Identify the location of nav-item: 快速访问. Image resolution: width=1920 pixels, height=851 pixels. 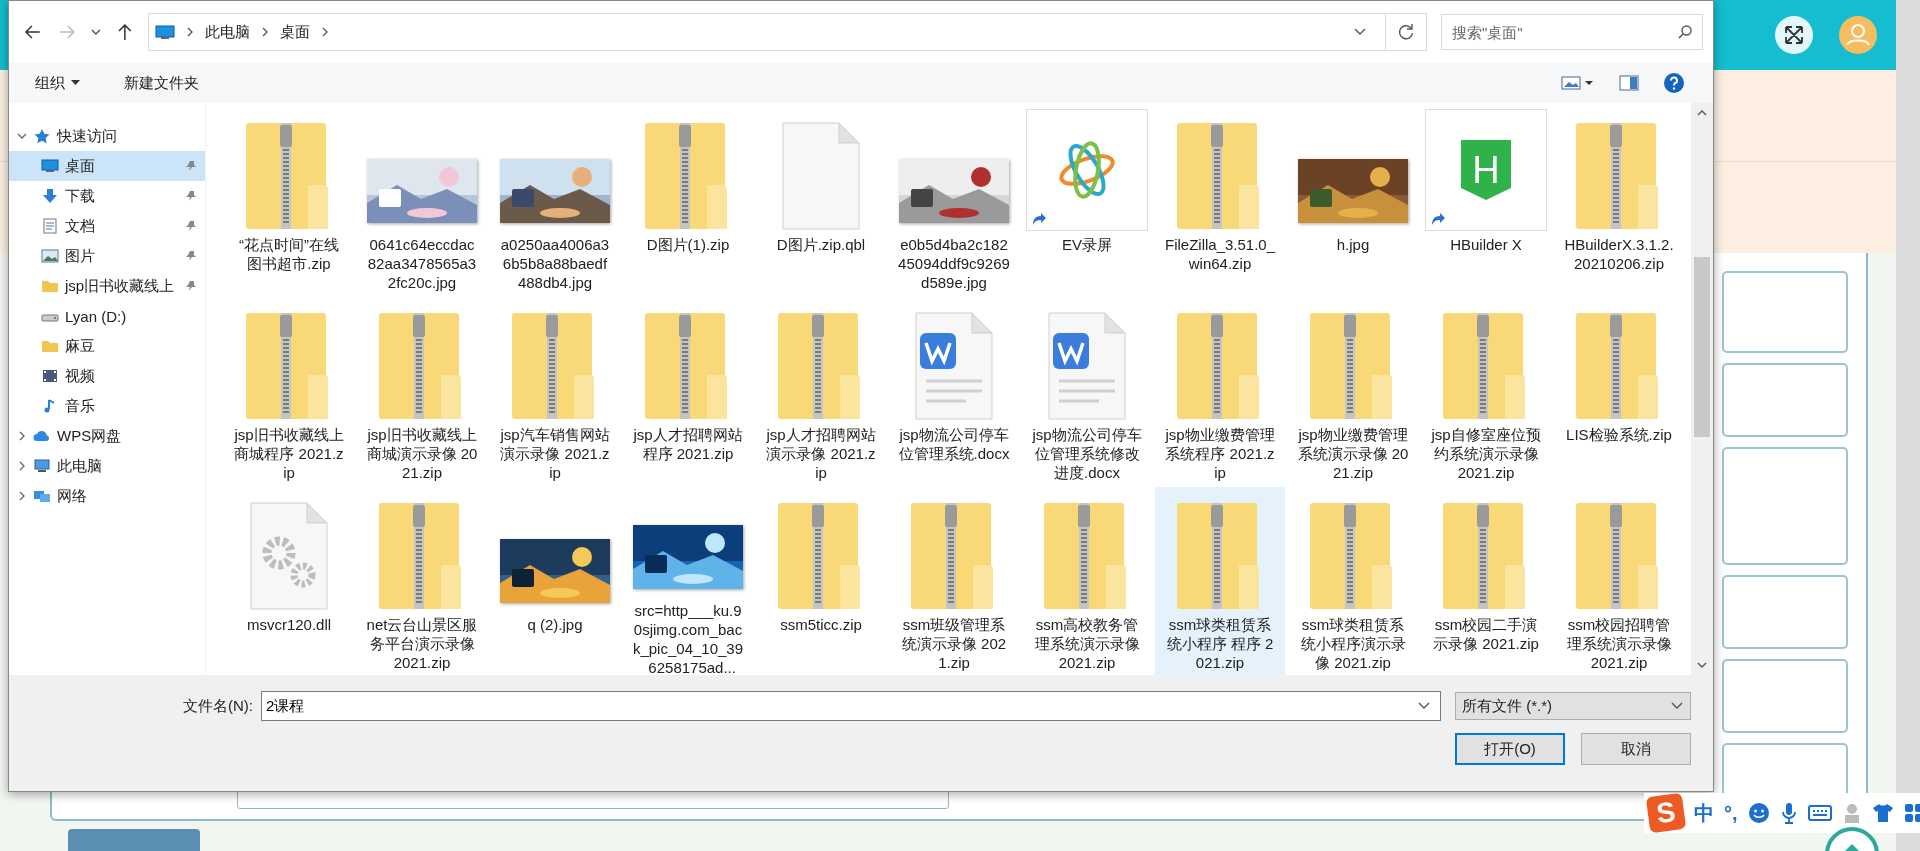
(87, 136).